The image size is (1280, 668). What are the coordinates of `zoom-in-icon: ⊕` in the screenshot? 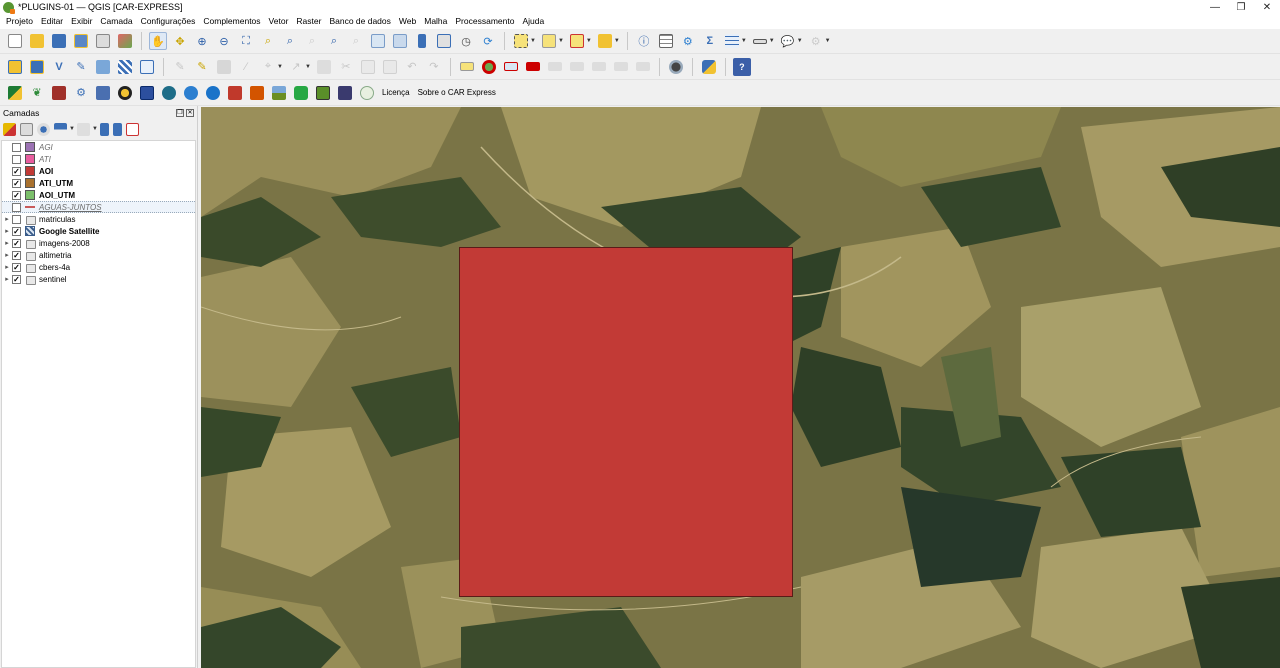 It's located at (202, 41).